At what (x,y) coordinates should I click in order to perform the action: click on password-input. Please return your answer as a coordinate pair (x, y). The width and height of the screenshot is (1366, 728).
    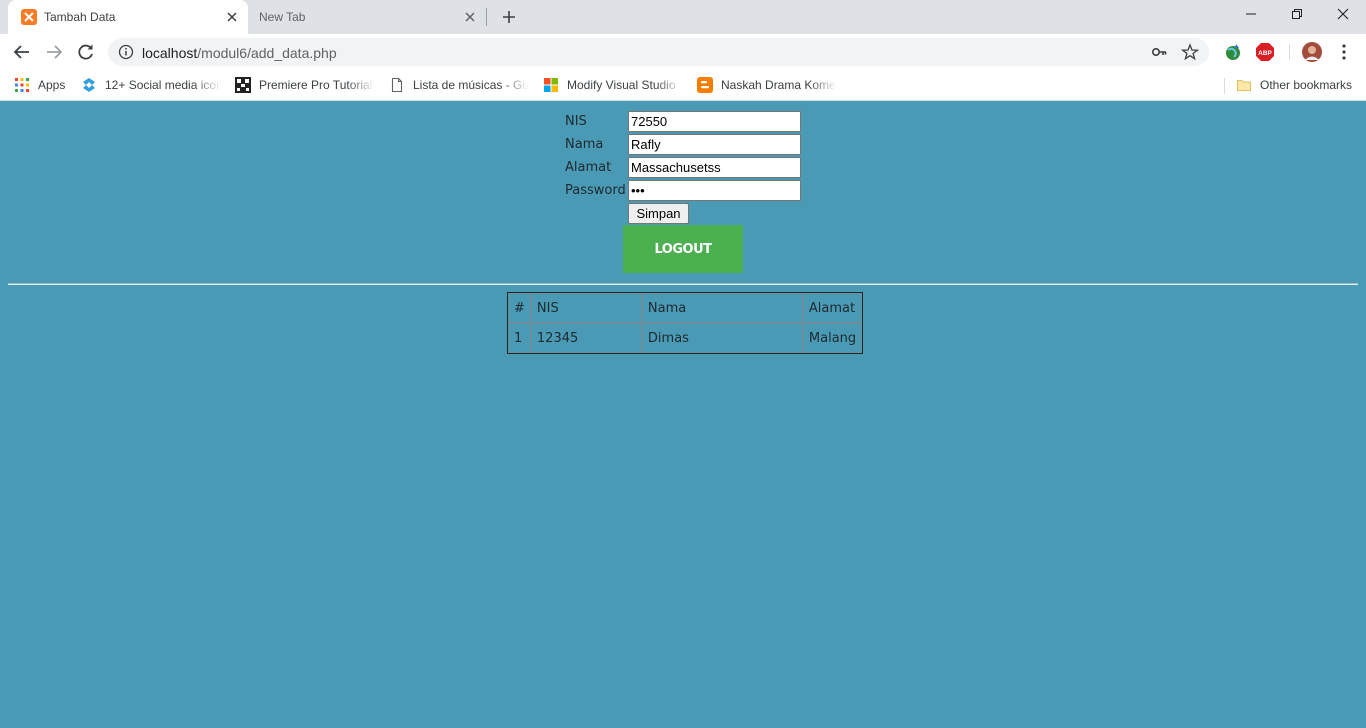
    Looking at the image, I should click on (714, 190).